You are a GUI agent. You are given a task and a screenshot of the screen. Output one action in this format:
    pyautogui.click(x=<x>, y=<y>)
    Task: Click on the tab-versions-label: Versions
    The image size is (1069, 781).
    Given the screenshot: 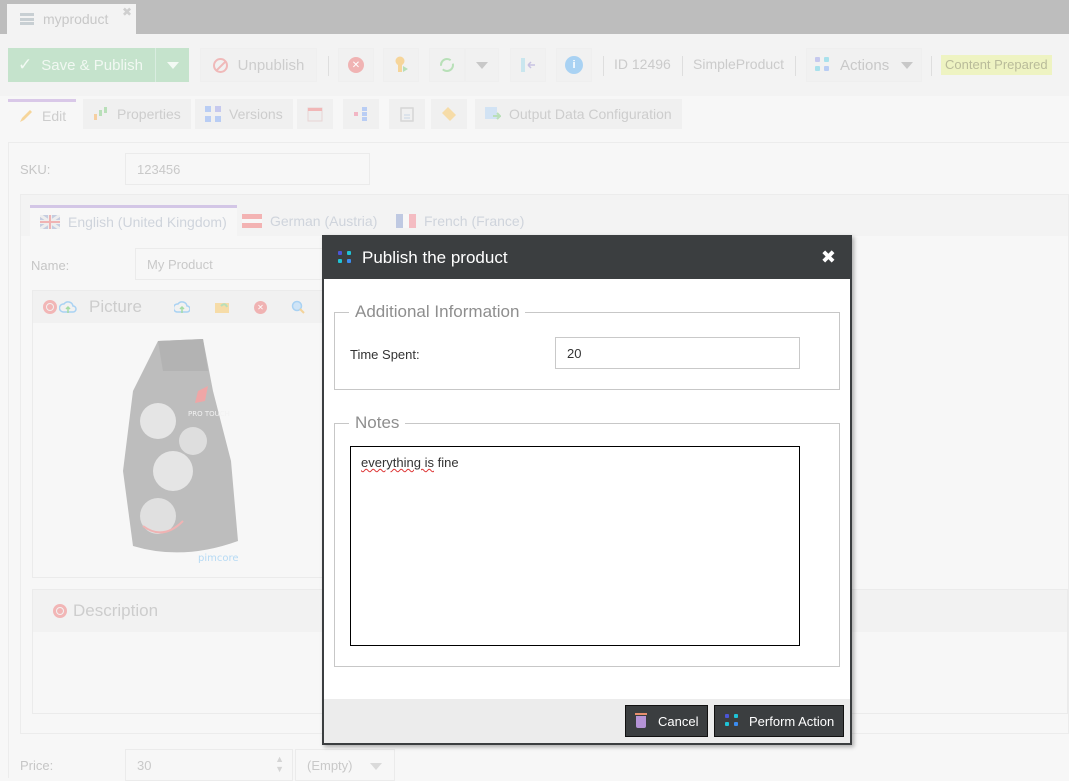 What is the action you would take?
    pyautogui.click(x=256, y=114)
    